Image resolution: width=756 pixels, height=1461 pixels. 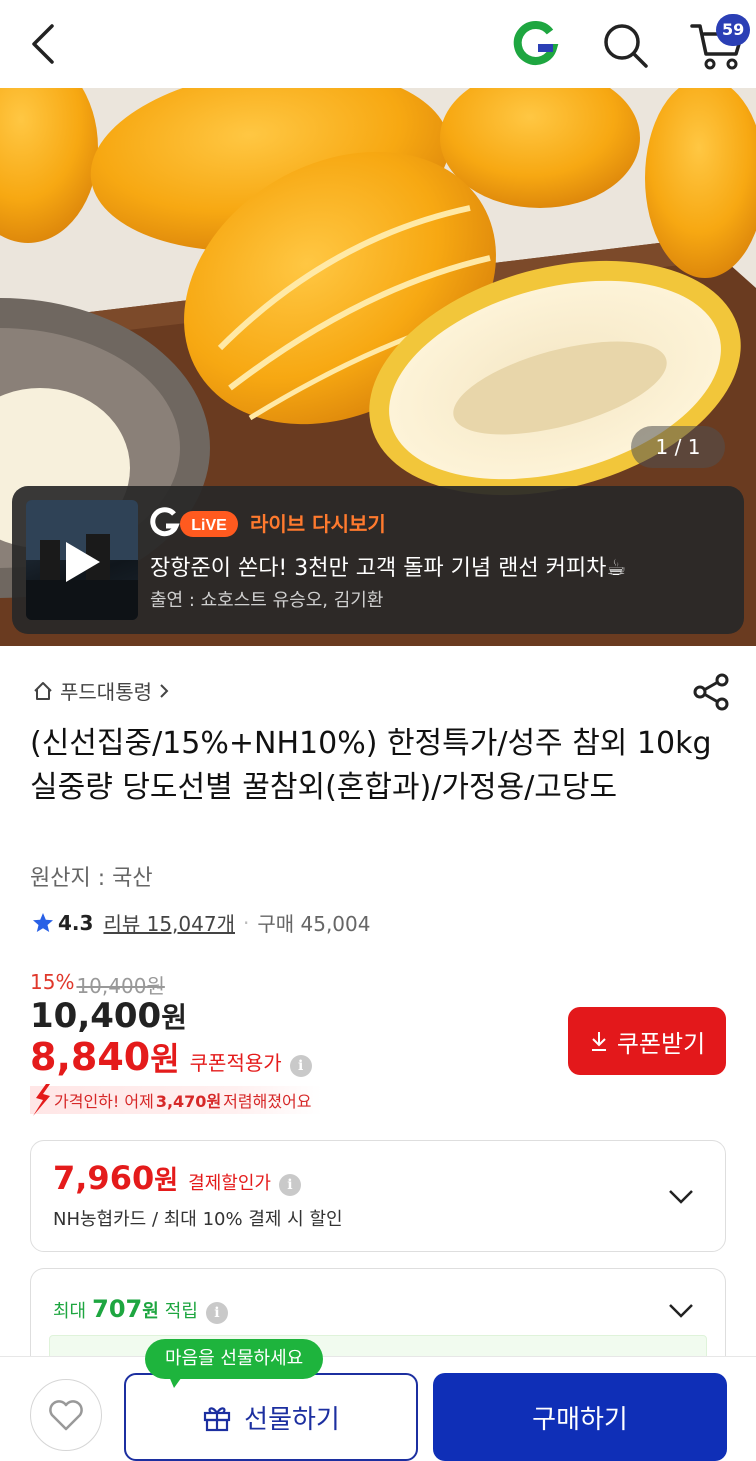 I want to click on original-price-value: 10,400, so click(x=111, y=986).